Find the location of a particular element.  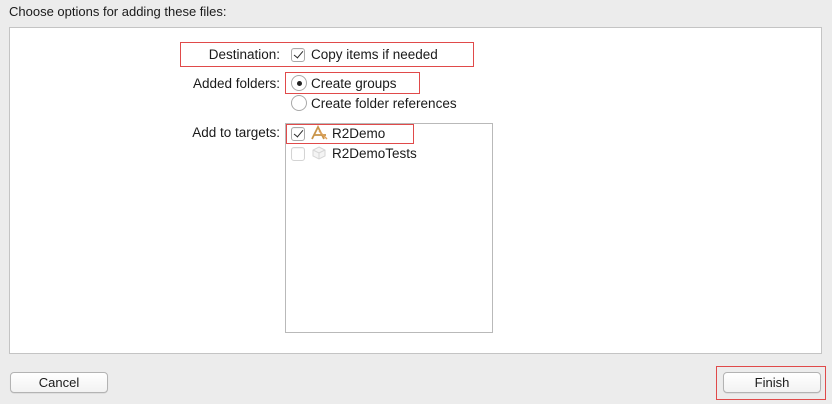

dialog-header: Choose options for adding these files: is located at coordinates (118, 11).